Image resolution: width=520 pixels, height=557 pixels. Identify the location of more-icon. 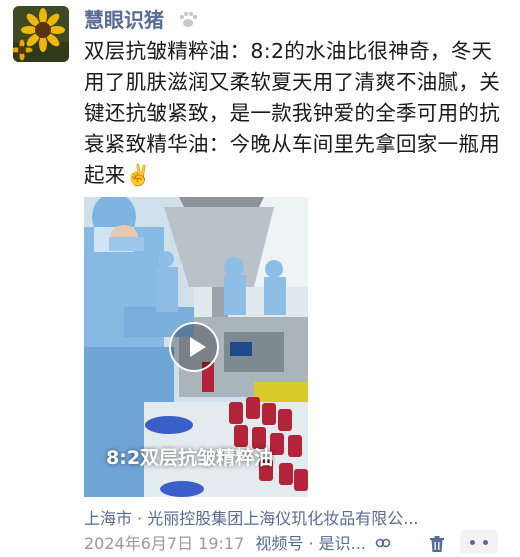
(479, 542).